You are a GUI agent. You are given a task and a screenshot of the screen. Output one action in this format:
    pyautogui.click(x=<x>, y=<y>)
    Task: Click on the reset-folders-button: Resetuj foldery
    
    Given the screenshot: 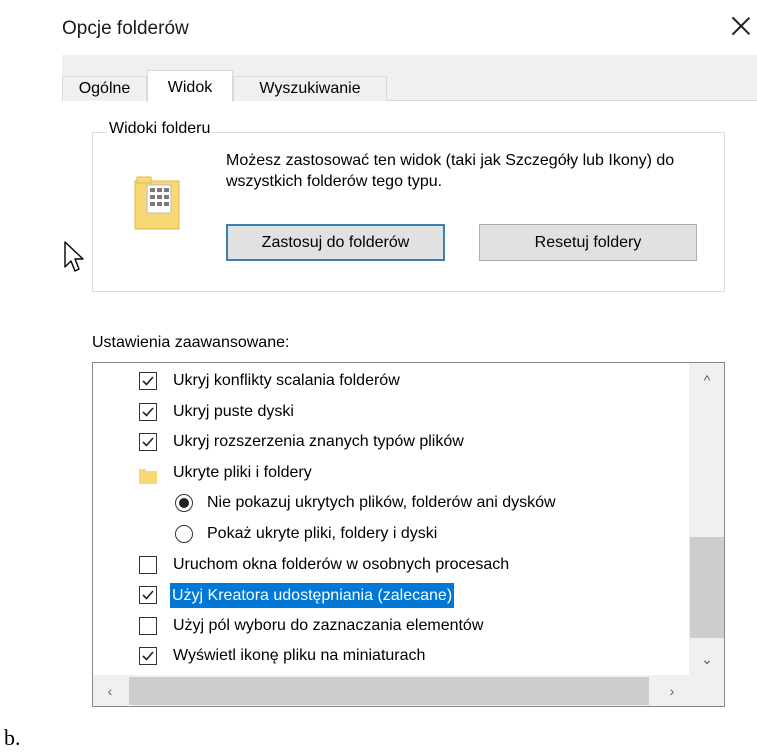 What is the action you would take?
    pyautogui.click(x=588, y=242)
    